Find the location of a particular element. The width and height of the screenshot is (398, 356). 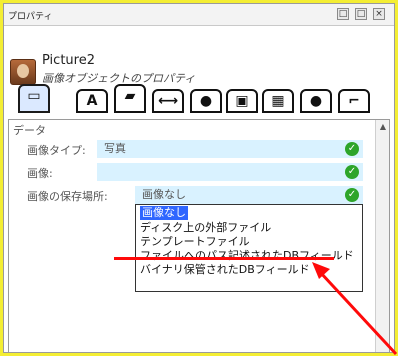

tab-ruler: ⟷ is located at coordinates (168, 101).